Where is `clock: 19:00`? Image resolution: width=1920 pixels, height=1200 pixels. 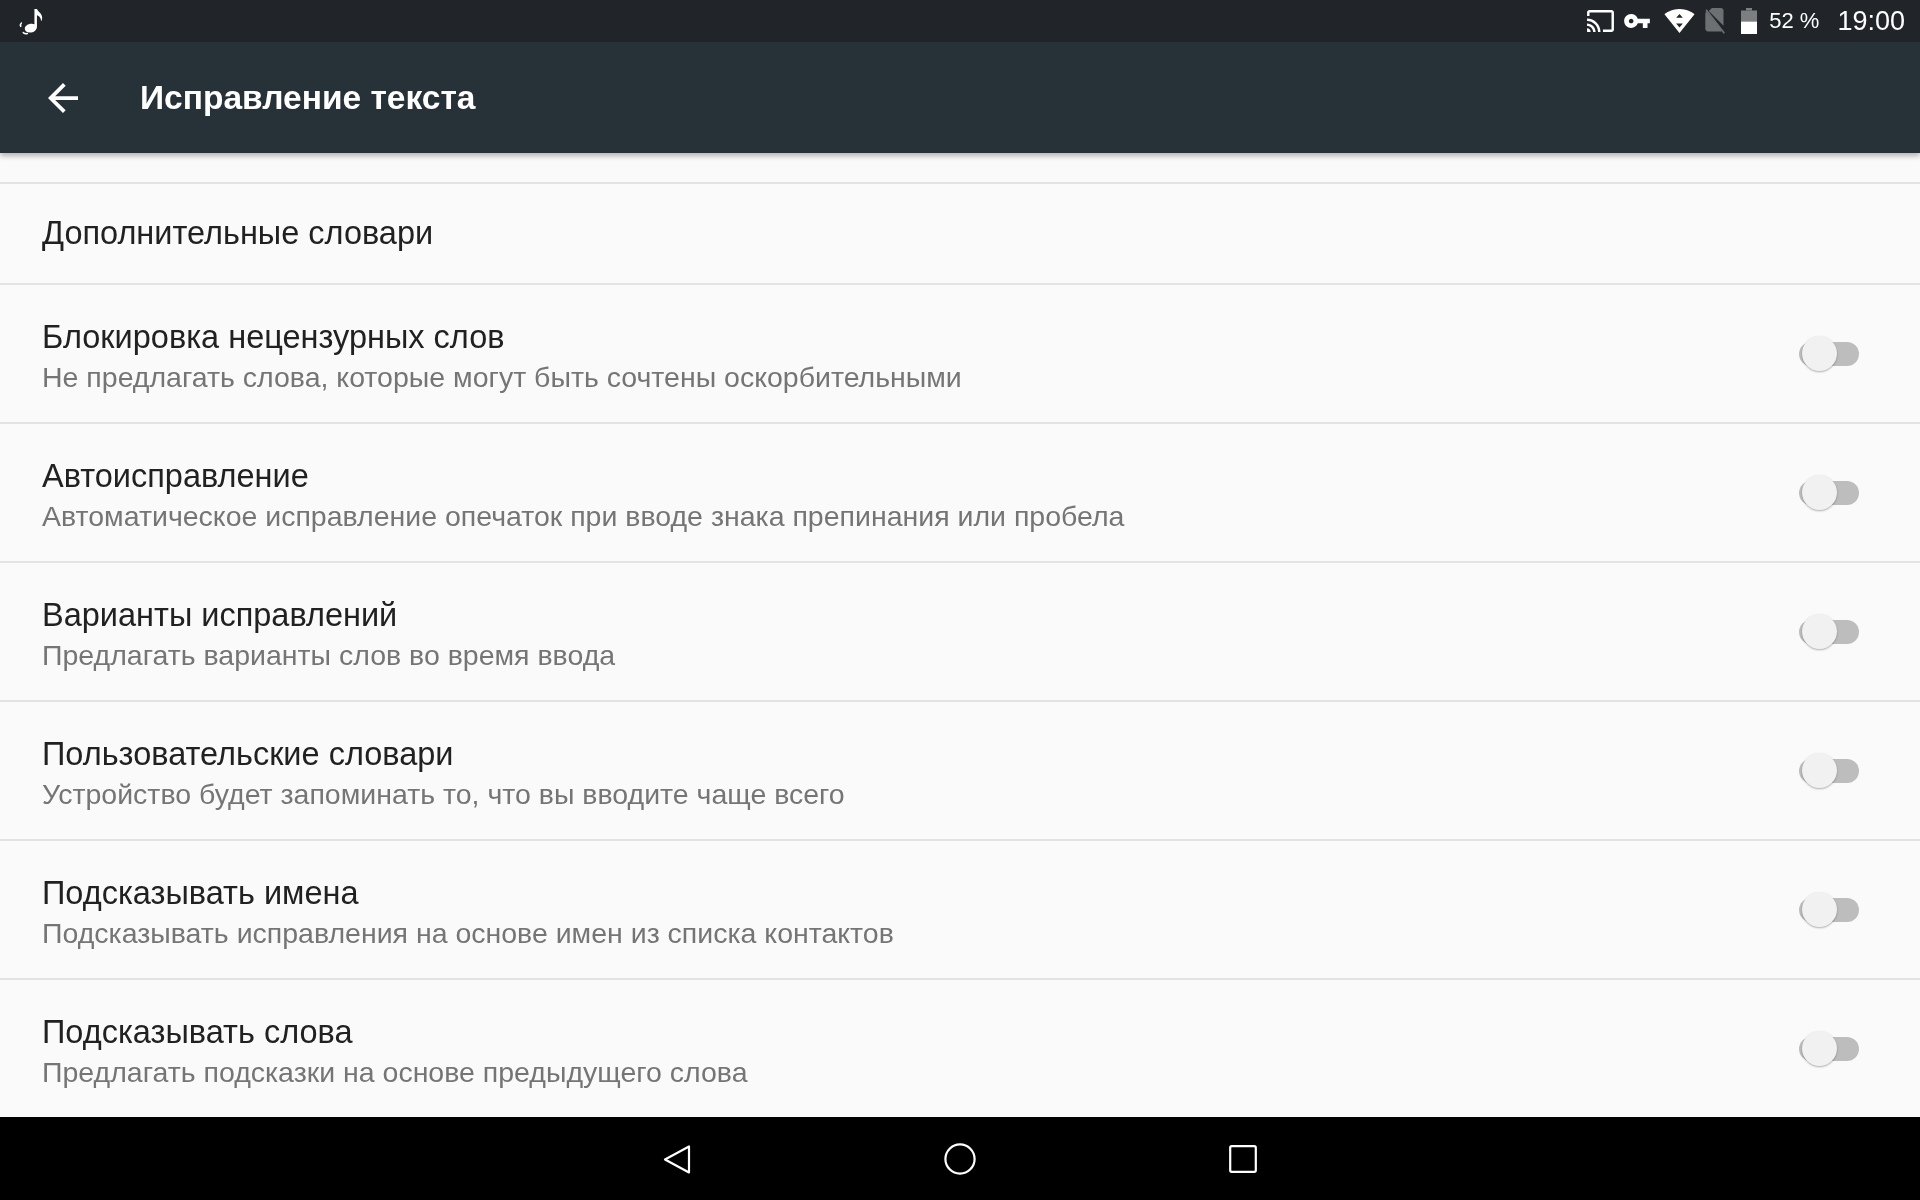 clock: 19:00 is located at coordinates (1871, 21).